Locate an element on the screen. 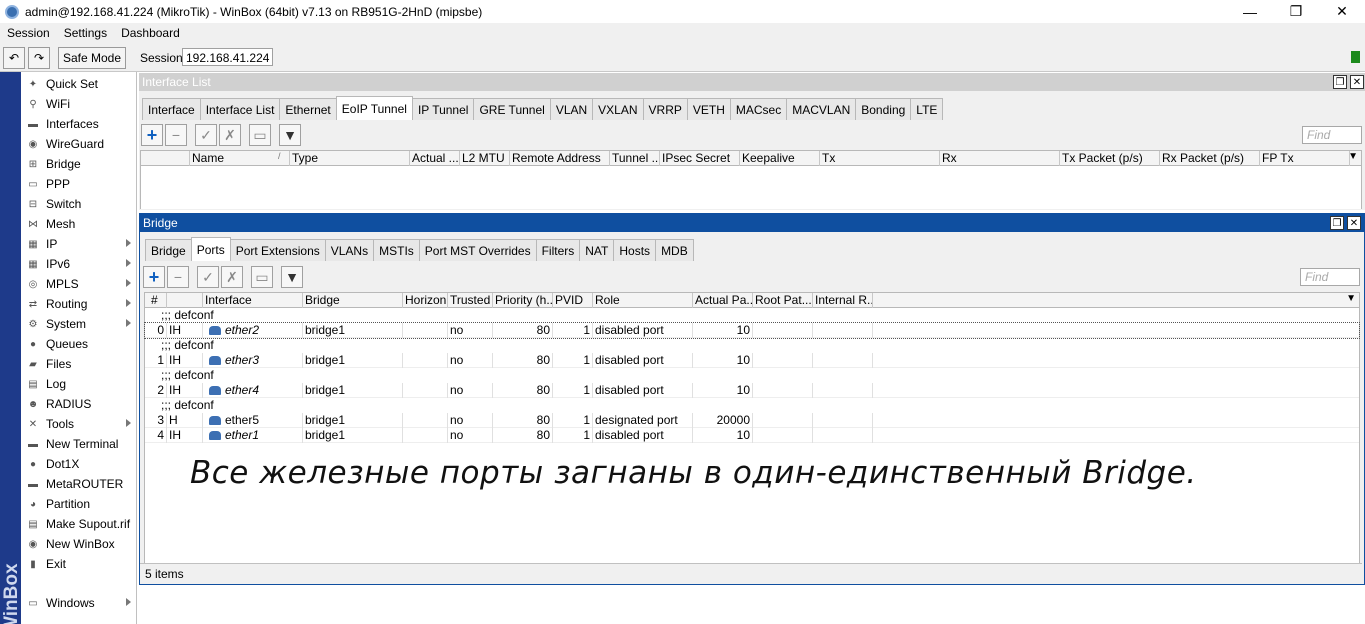 The width and height of the screenshot is (1365, 624). menu-settings: Settings is located at coordinates (85, 33).